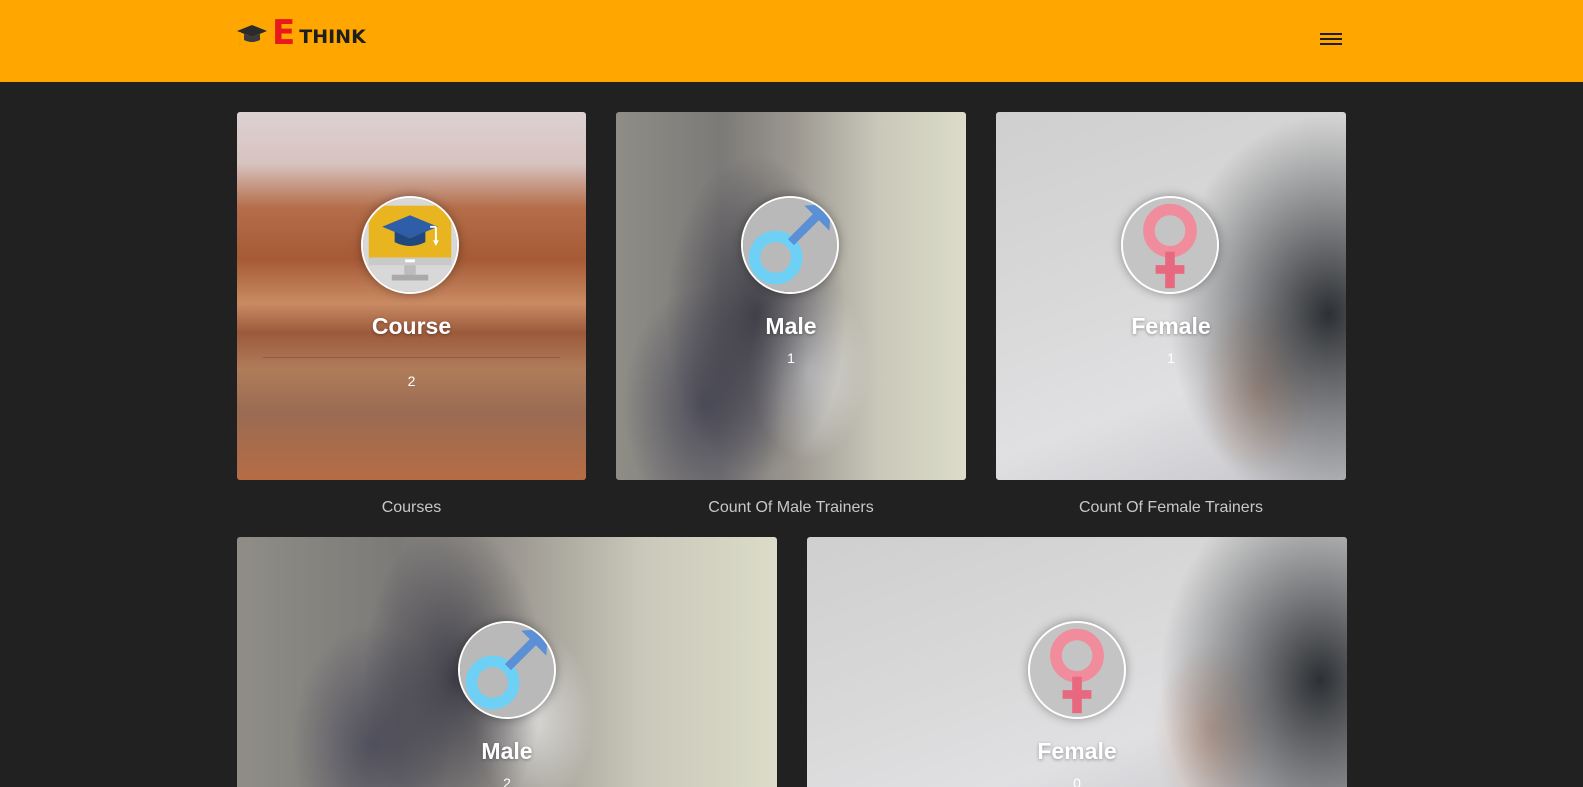  Describe the element at coordinates (1077, 781) in the screenshot. I see `card-value: 0` at that location.